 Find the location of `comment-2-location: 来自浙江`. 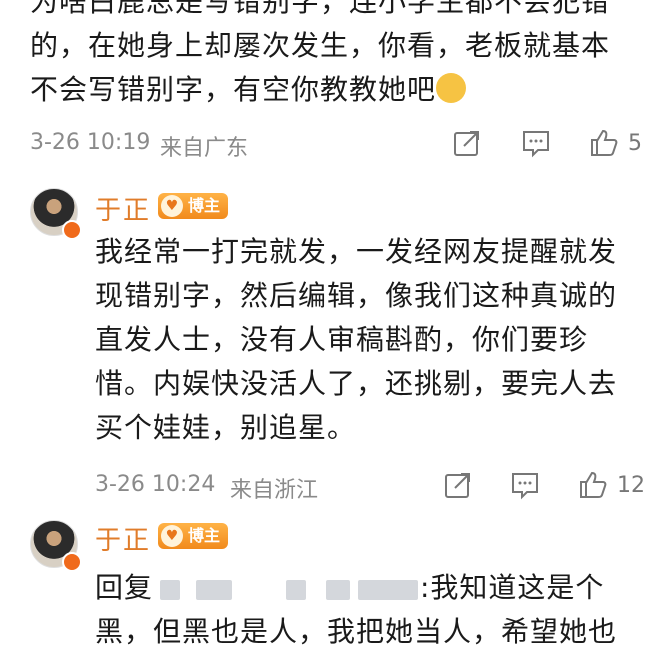

comment-2-location: 来自浙江 is located at coordinates (274, 490).